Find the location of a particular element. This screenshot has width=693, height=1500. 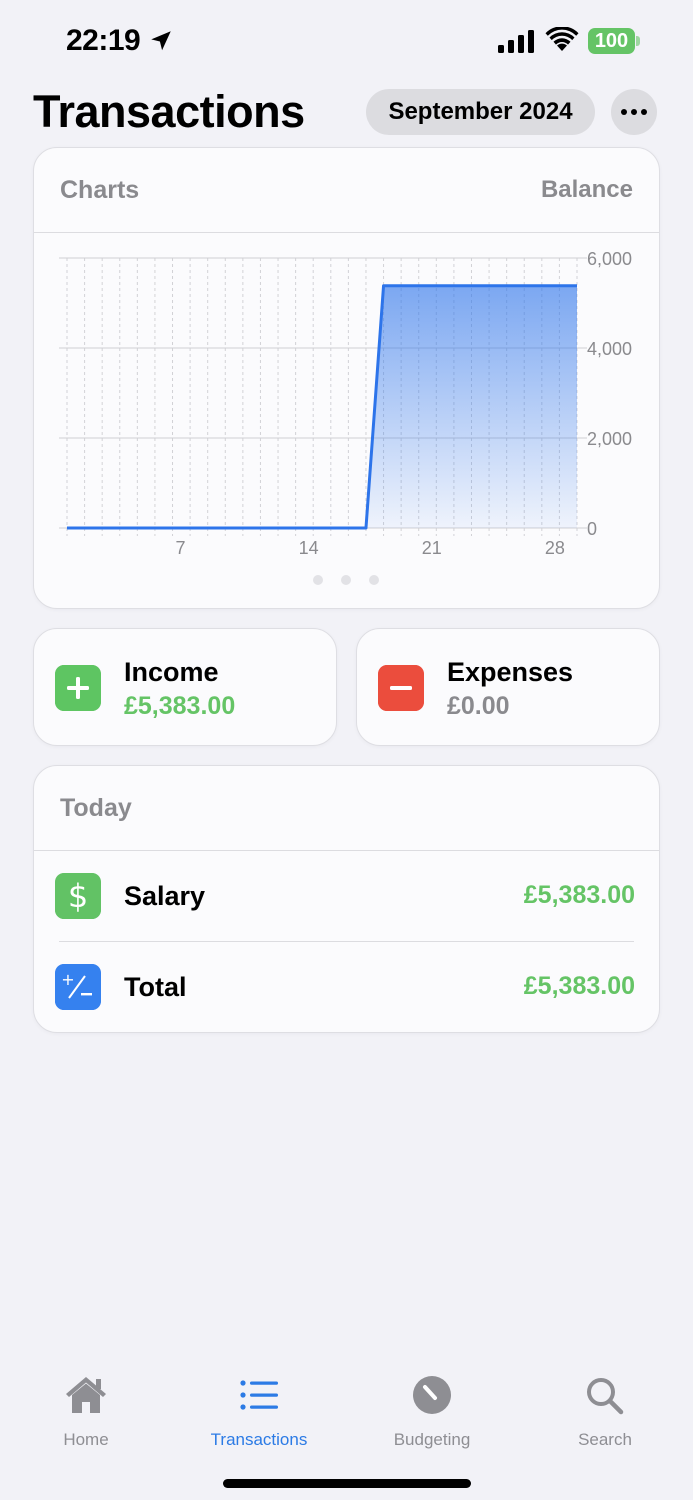

tab-label: Home is located at coordinates (86, 1439).